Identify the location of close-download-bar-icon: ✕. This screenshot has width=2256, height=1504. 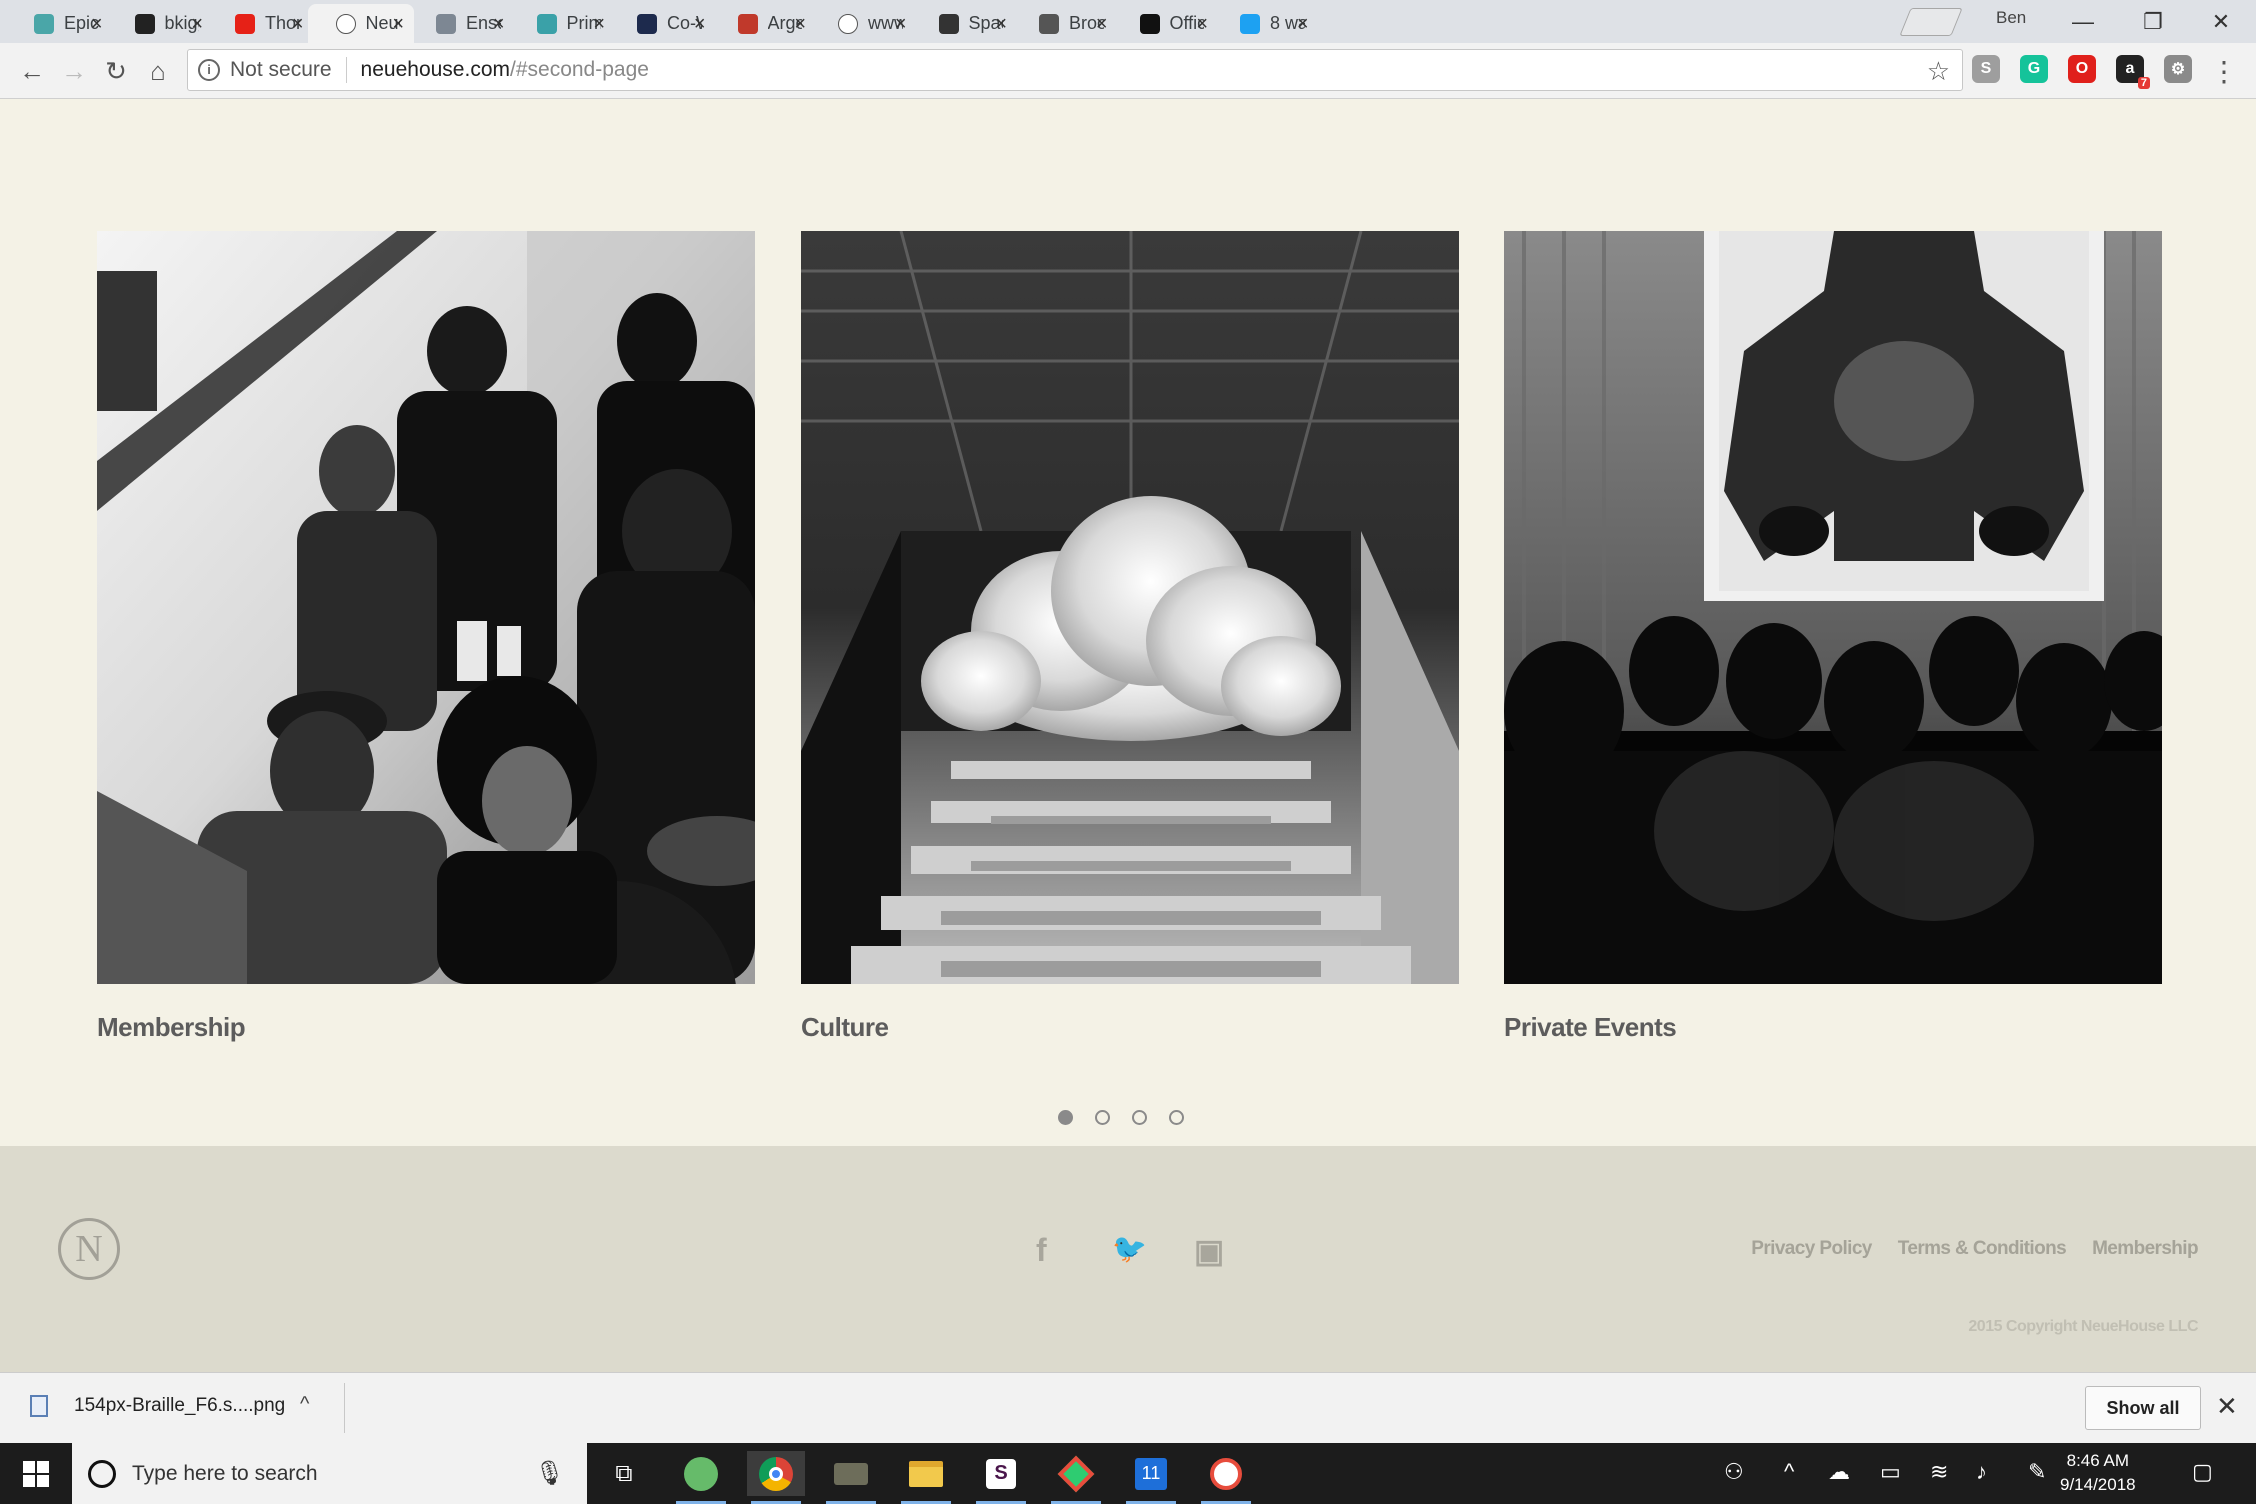
(2227, 1406).